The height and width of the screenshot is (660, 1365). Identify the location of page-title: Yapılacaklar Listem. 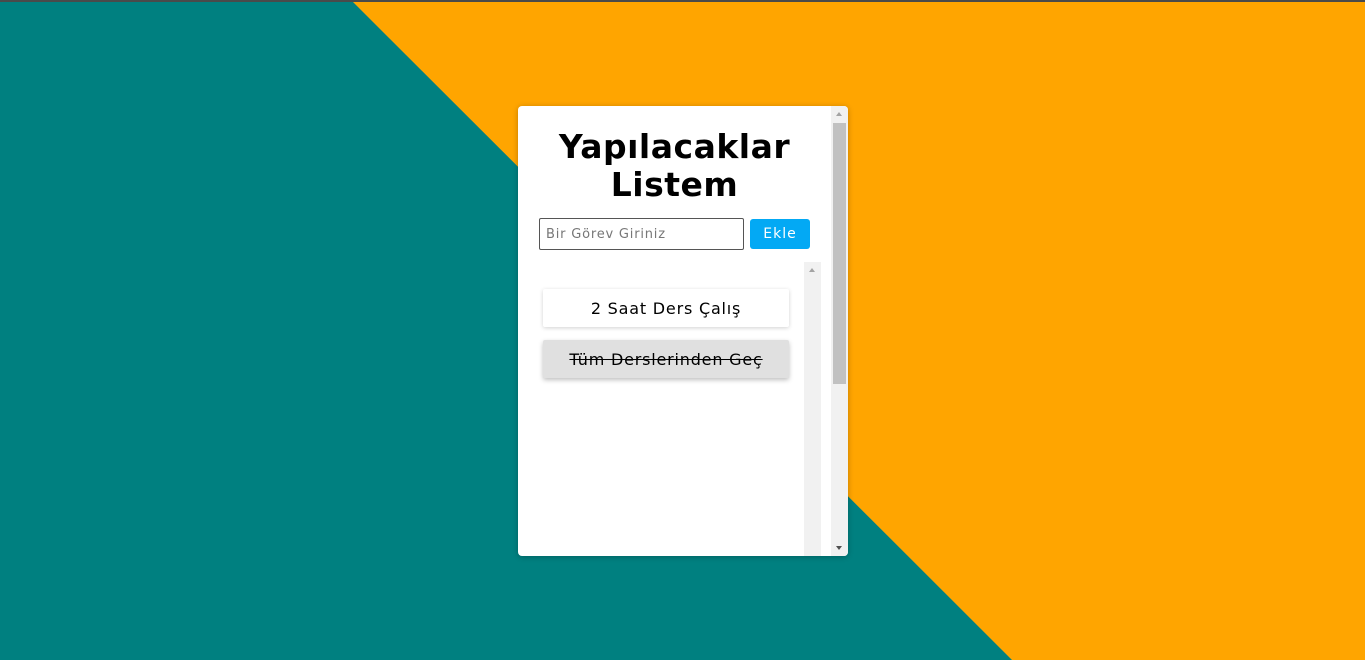
(674, 165).